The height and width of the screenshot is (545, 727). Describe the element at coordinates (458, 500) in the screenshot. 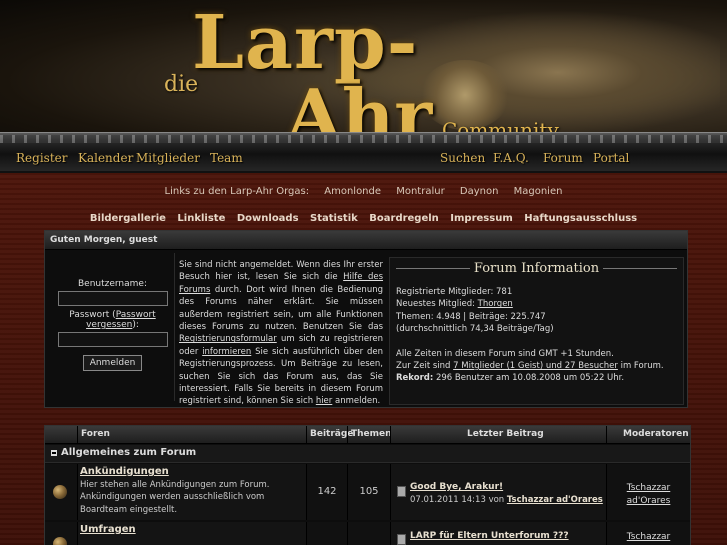

I see `last-post-date: 07.01.2011 14:13 von` at that location.